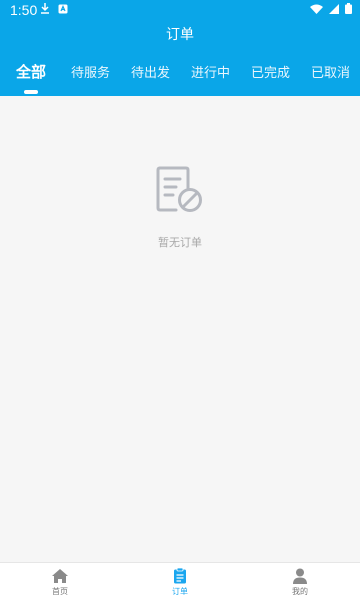  Describe the element at coordinates (348, 8) in the screenshot. I see `battery-icon` at that location.